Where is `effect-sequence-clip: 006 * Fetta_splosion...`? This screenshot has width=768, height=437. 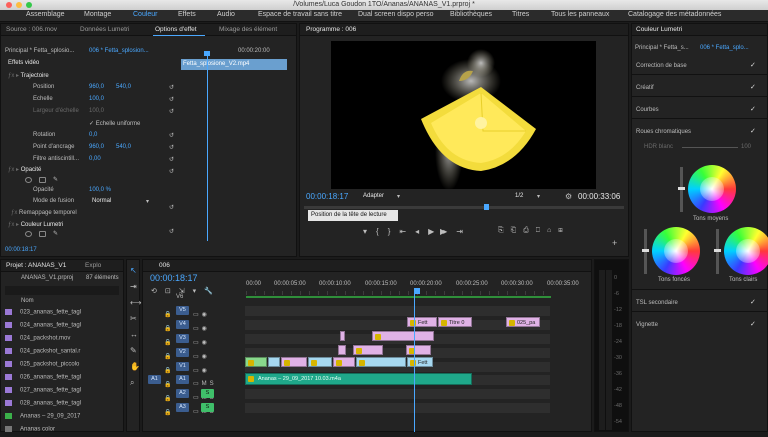
effect-sequence-clip: 006 * Fetta_splosion... is located at coordinates (119, 51).